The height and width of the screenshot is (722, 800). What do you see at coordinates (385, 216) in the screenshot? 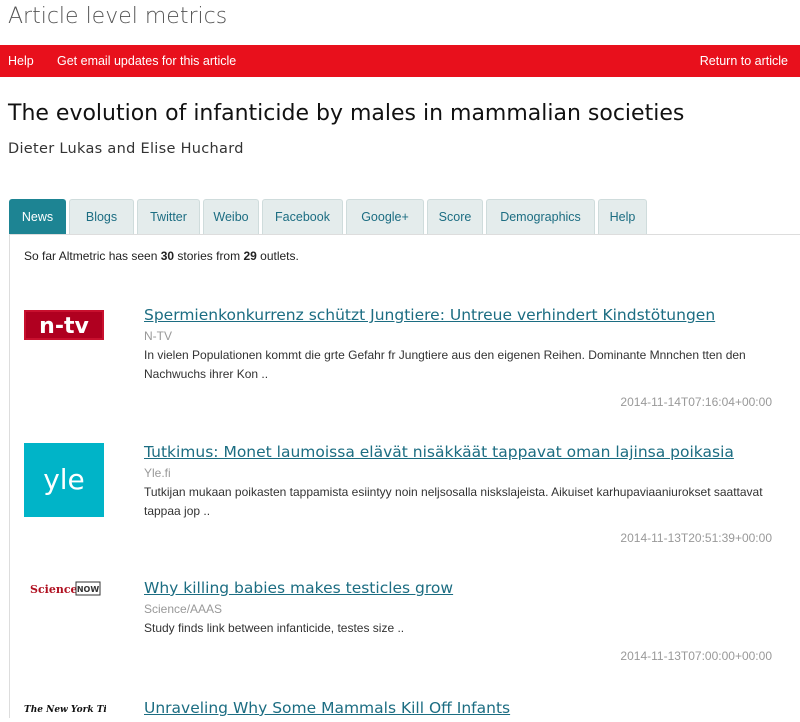
I see `tab-google-plus: Google+` at bounding box center [385, 216].